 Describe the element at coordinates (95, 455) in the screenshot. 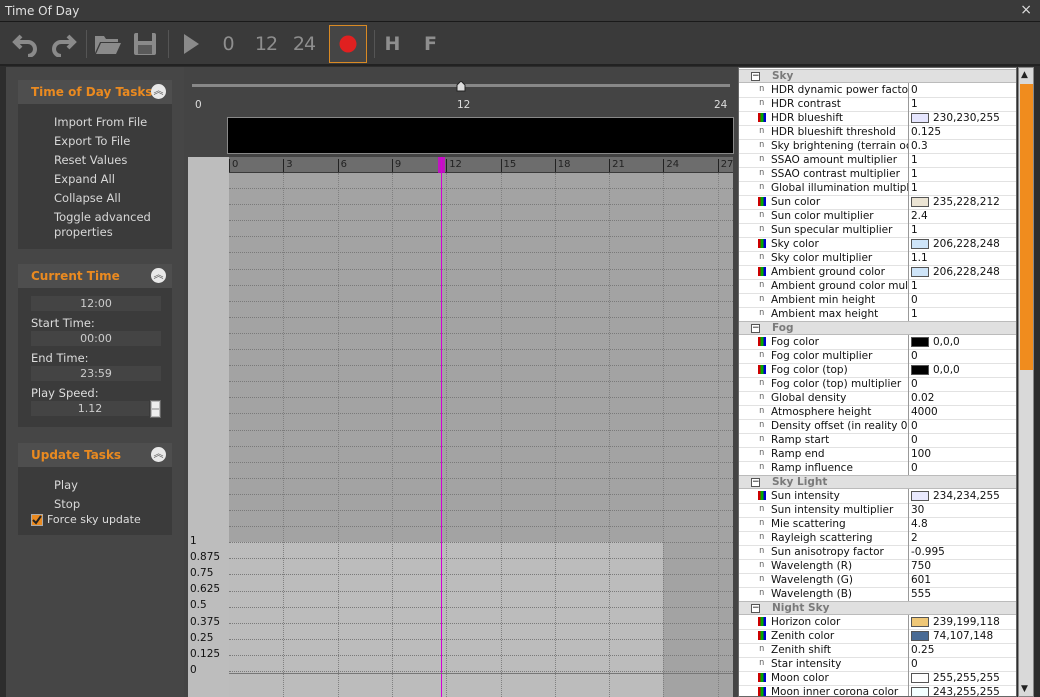

I see `update-tasks-header: Update Tasks ︽` at that location.